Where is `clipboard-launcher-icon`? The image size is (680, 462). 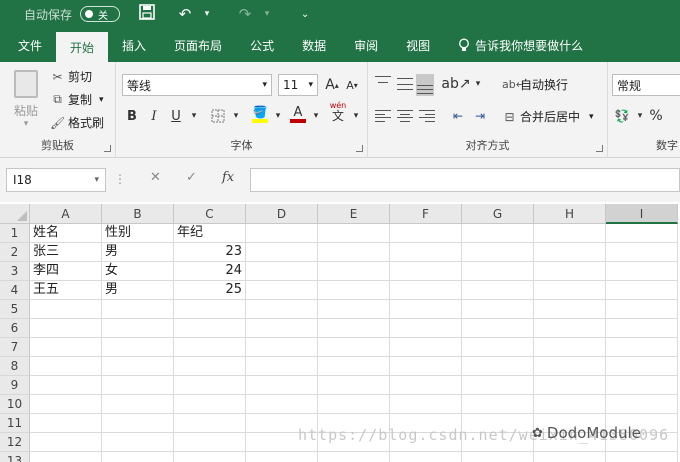
clipboard-launcher-icon is located at coordinates (107, 148).